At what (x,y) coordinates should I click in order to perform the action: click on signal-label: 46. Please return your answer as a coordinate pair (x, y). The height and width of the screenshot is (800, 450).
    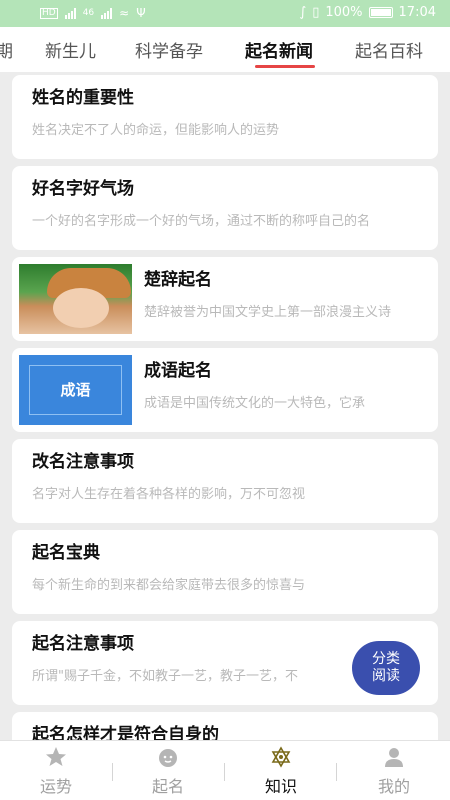
    Looking at the image, I should click on (88, 13).